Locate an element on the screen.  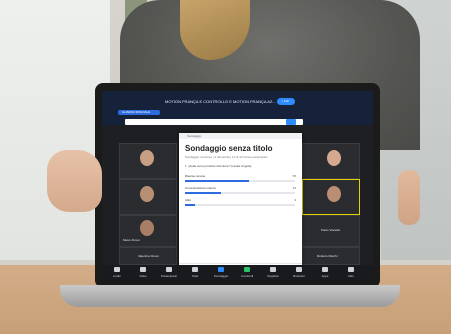
poll-option-label: Risorse umane is located at coordinates (195, 176).